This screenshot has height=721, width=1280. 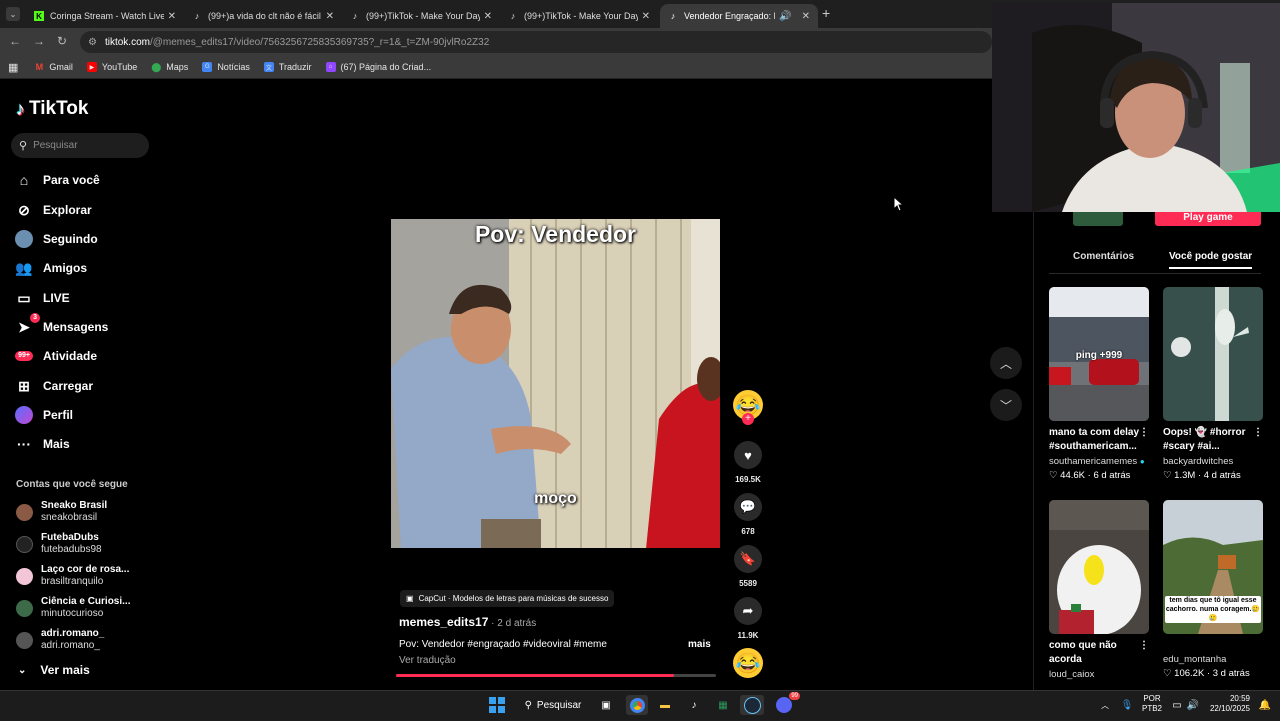 What do you see at coordinates (1099, 461) in the screenshot?
I see `card-author: southamericamemes ●` at bounding box center [1099, 461].